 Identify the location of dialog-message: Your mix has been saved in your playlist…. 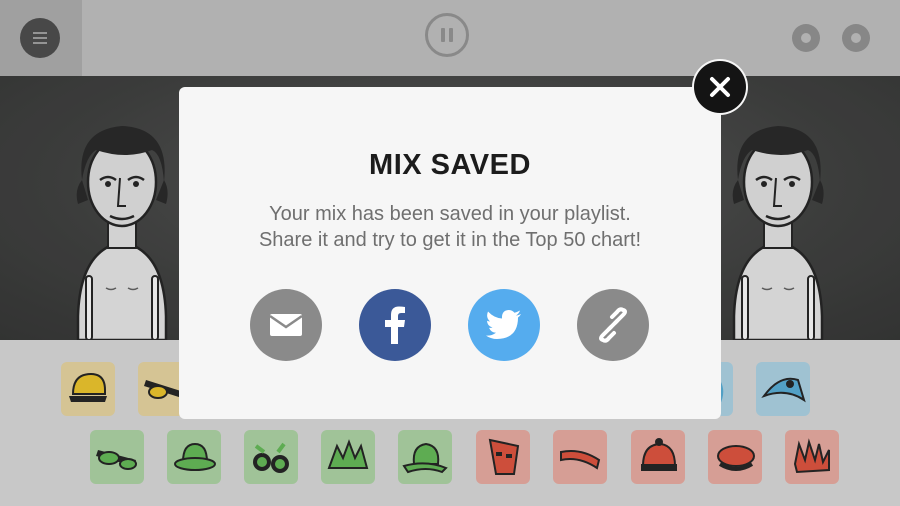
(450, 227).